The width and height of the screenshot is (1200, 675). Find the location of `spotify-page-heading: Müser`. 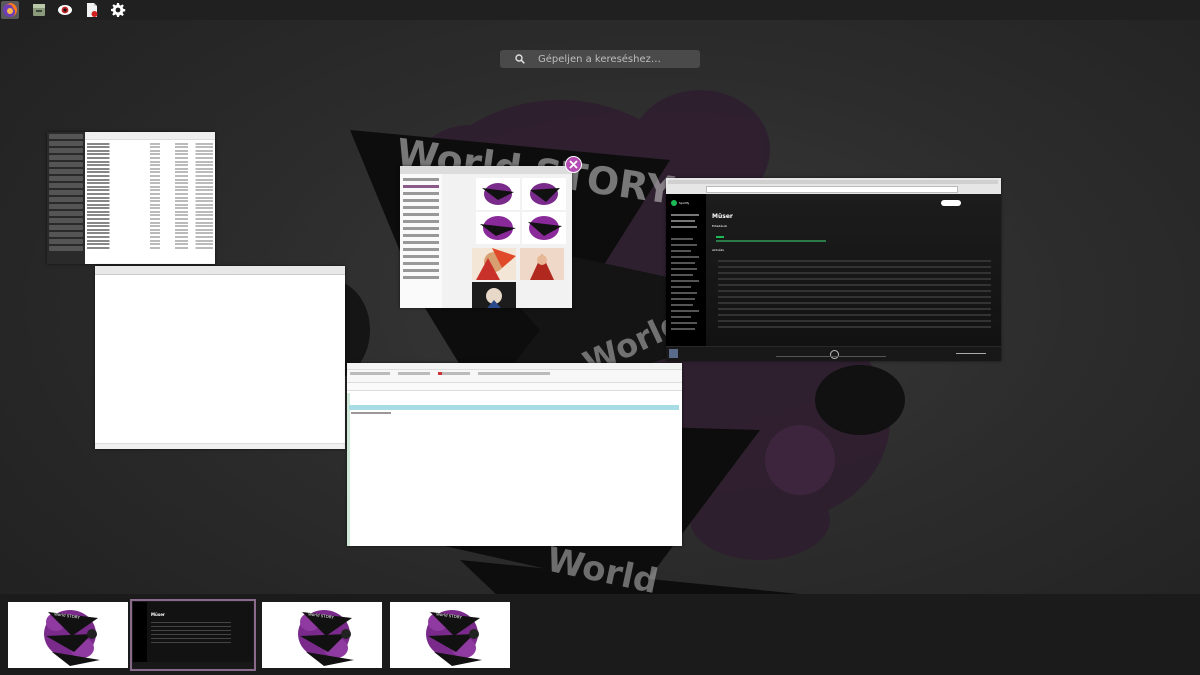

spotify-page-heading: Müser is located at coordinates (722, 216).